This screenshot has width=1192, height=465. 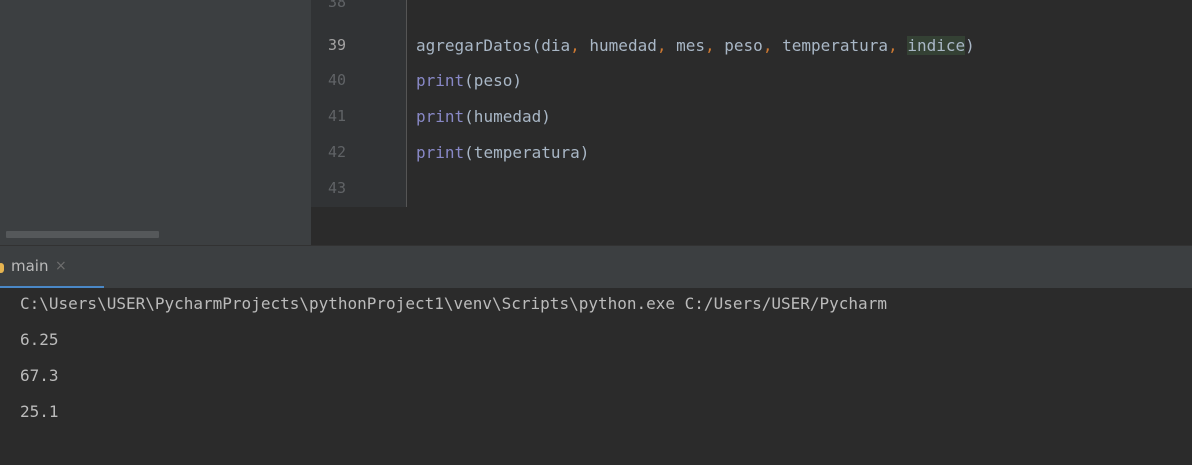 What do you see at coordinates (493, 80) in the screenshot?
I see `call-args: (peso)` at bounding box center [493, 80].